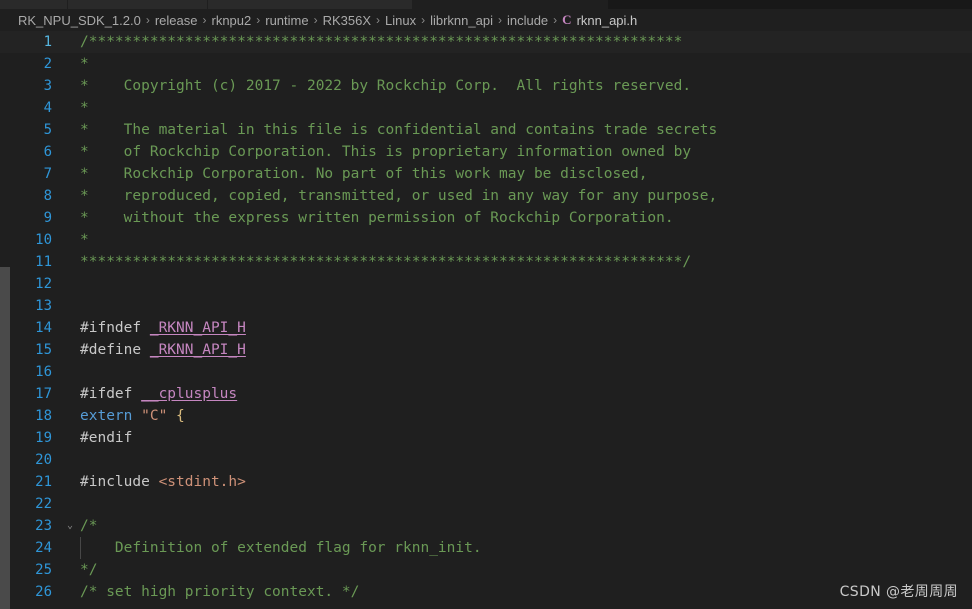 The image size is (972, 609). I want to click on c-file-icon: C, so click(567, 19).